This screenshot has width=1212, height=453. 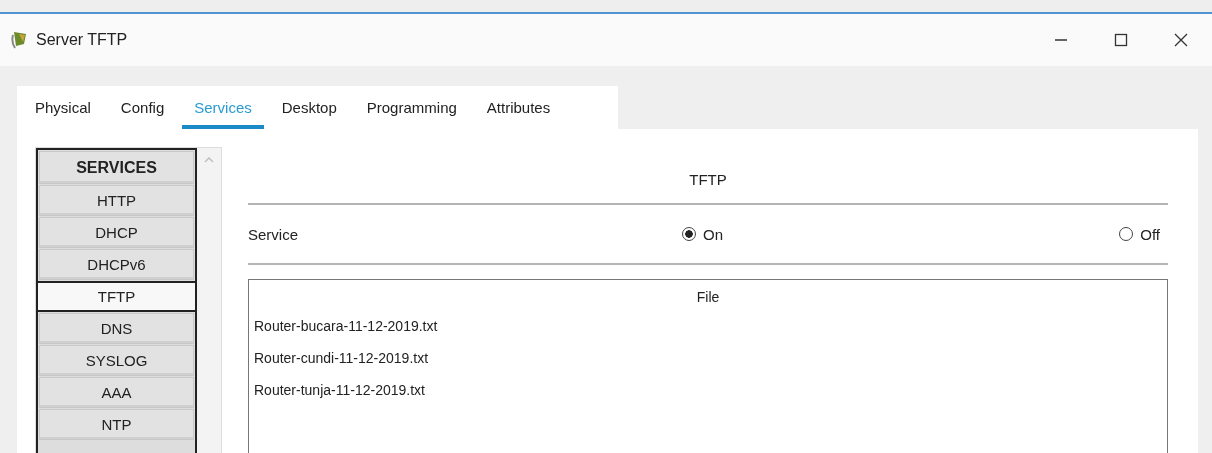 I want to click on window-title: Server TFTP, so click(x=82, y=40).